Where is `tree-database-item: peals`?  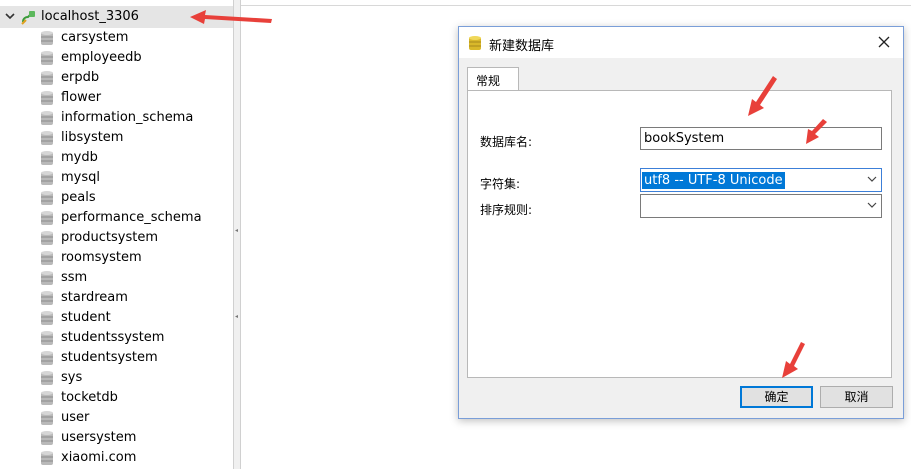
tree-database-item: peals is located at coordinates (116, 198).